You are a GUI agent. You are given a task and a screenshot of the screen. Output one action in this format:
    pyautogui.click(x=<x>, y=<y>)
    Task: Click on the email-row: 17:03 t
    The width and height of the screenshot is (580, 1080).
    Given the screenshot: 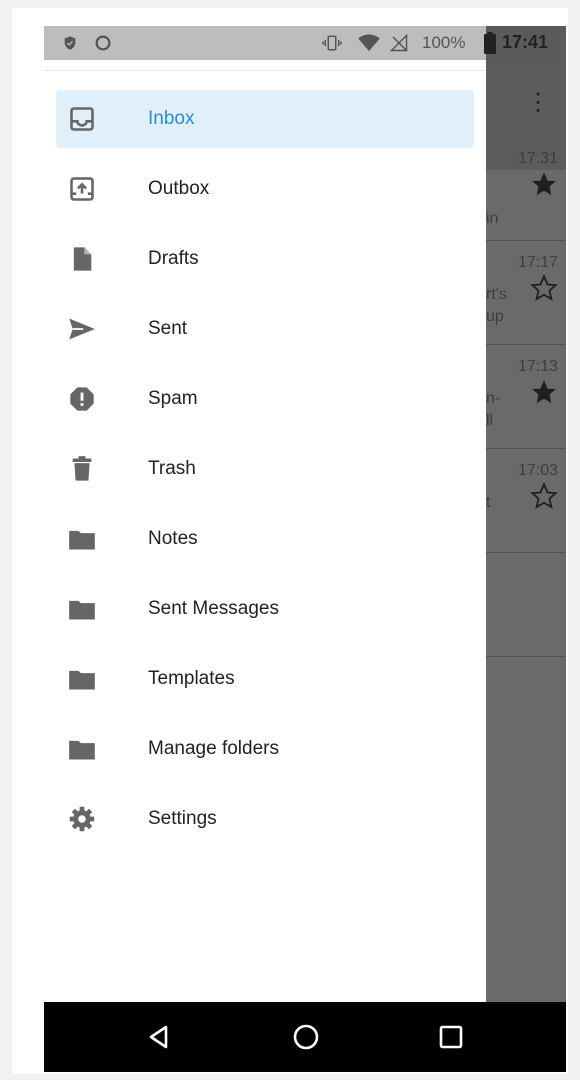 What is the action you would take?
    pyautogui.click(x=520, y=500)
    